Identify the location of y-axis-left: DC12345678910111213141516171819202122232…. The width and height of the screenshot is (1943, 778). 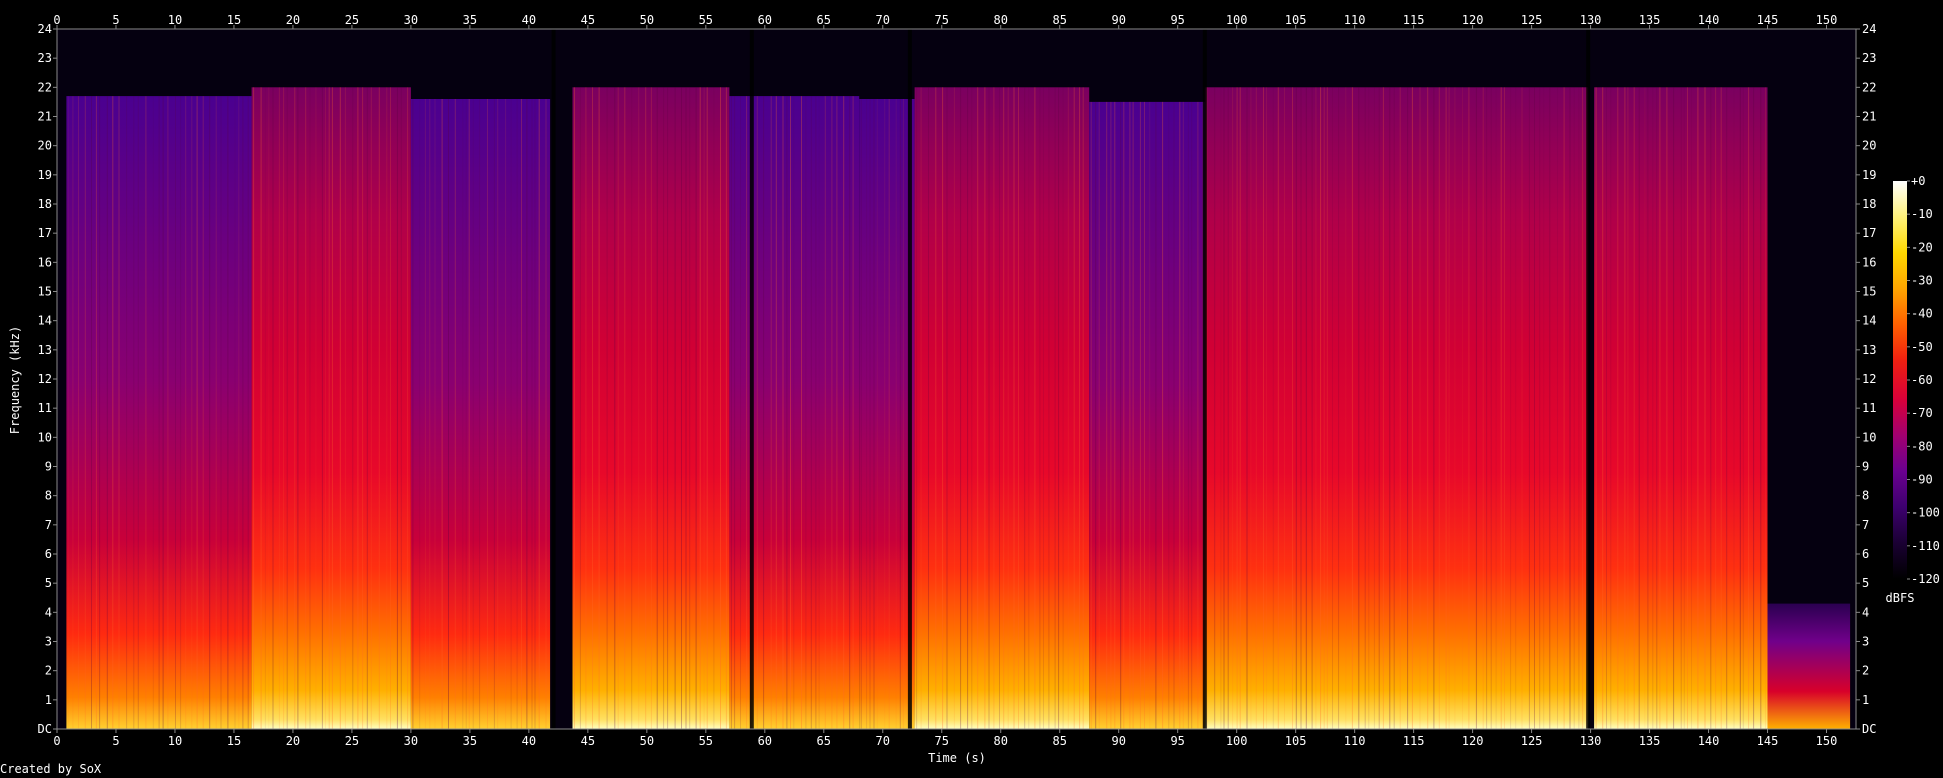
(47, 379).